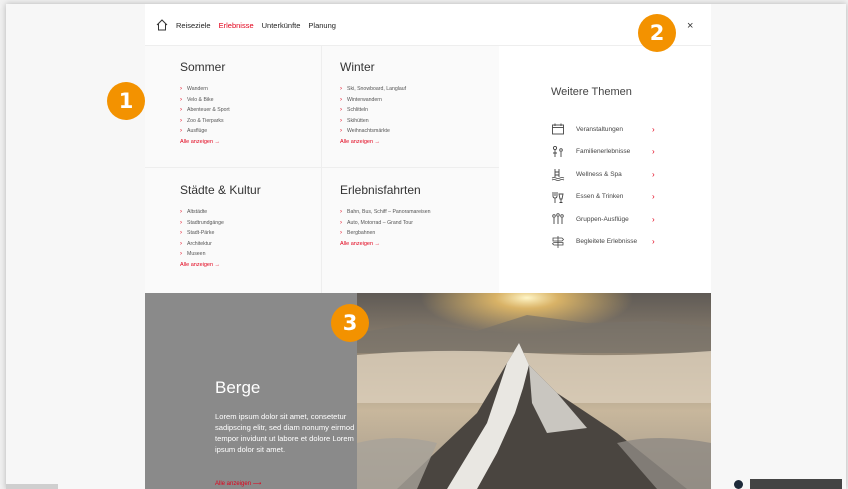 This screenshot has width=848, height=489. Describe the element at coordinates (602, 219) in the screenshot. I see `theme-label: Gruppen-Ausflüge` at that location.